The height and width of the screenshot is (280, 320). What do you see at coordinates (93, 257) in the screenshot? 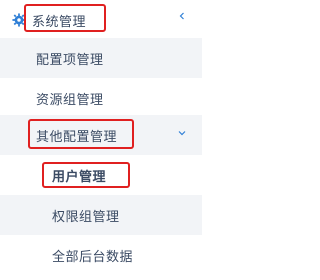
I see `menu-item-all-backend-data-label: 全部后台数据` at bounding box center [93, 257].